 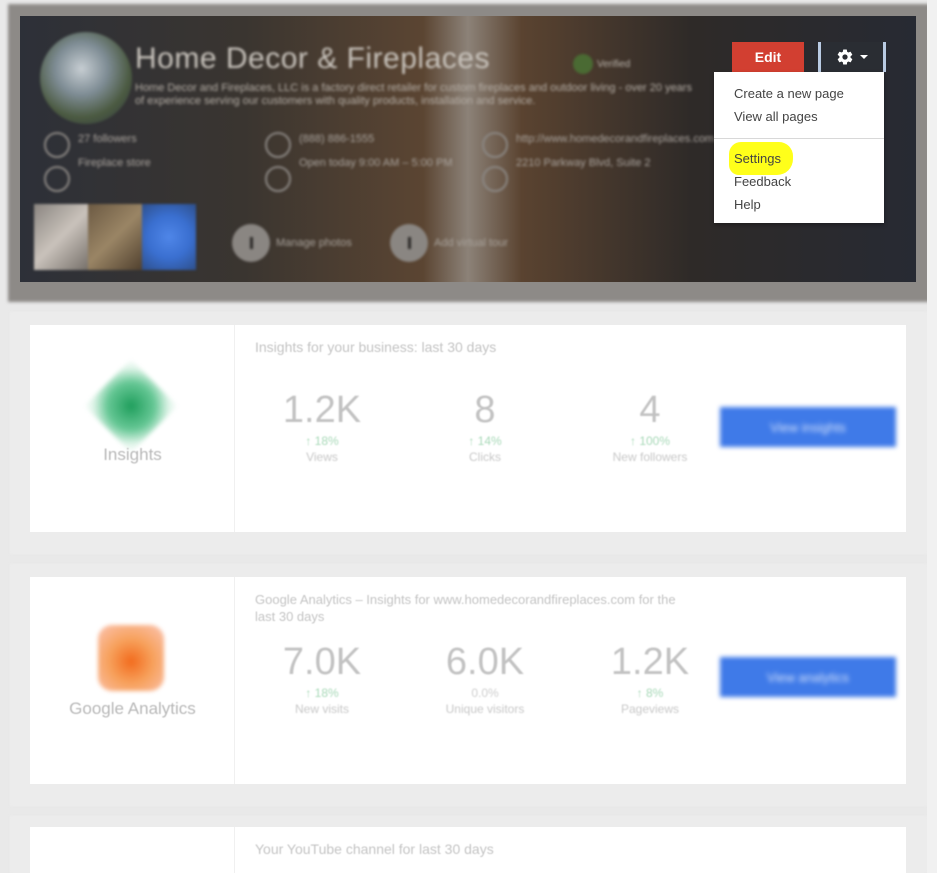 I want to click on settings-menu-button, so click(x=852, y=57).